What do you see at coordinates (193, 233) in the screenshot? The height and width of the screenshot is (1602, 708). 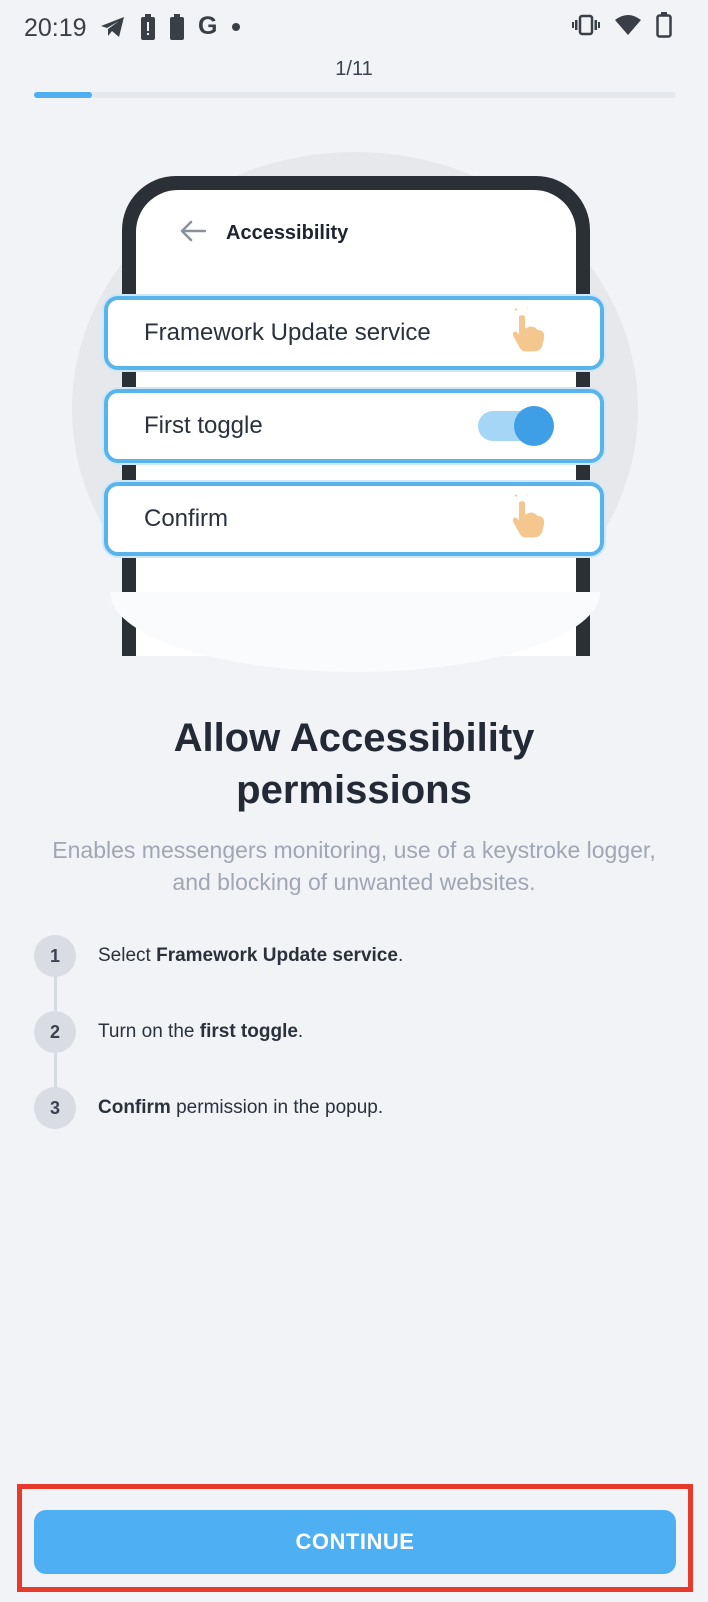 I see `back-arrow-icon` at bounding box center [193, 233].